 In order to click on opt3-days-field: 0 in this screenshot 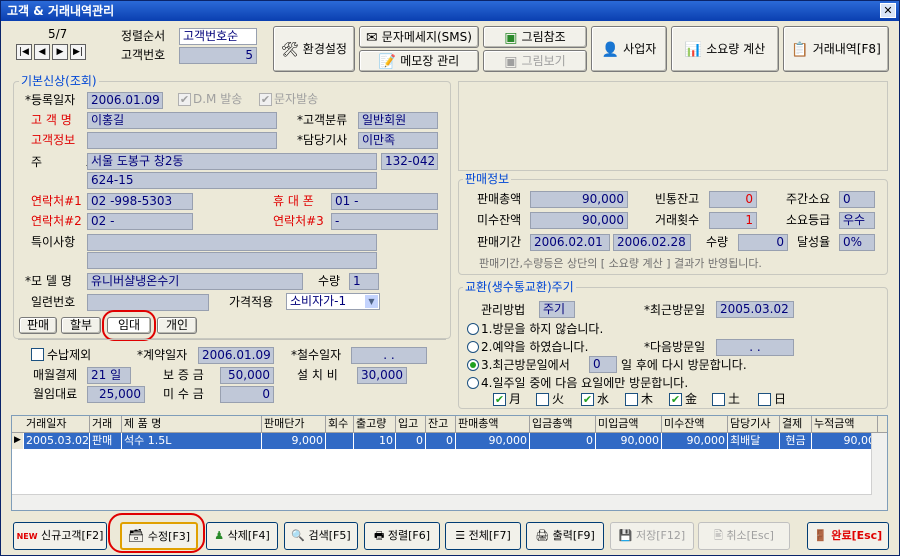, I will do `click(603, 364)`.